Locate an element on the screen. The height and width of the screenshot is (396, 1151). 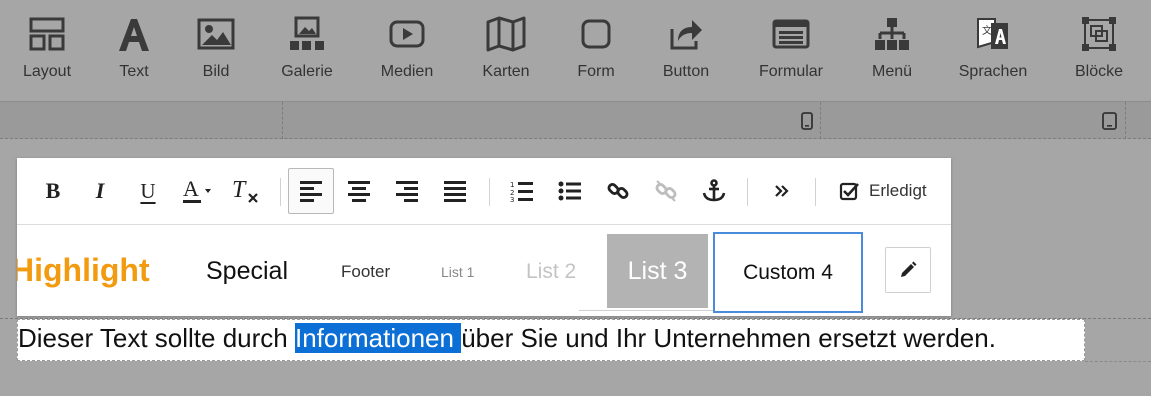
align-right-button is located at coordinates (407, 191).